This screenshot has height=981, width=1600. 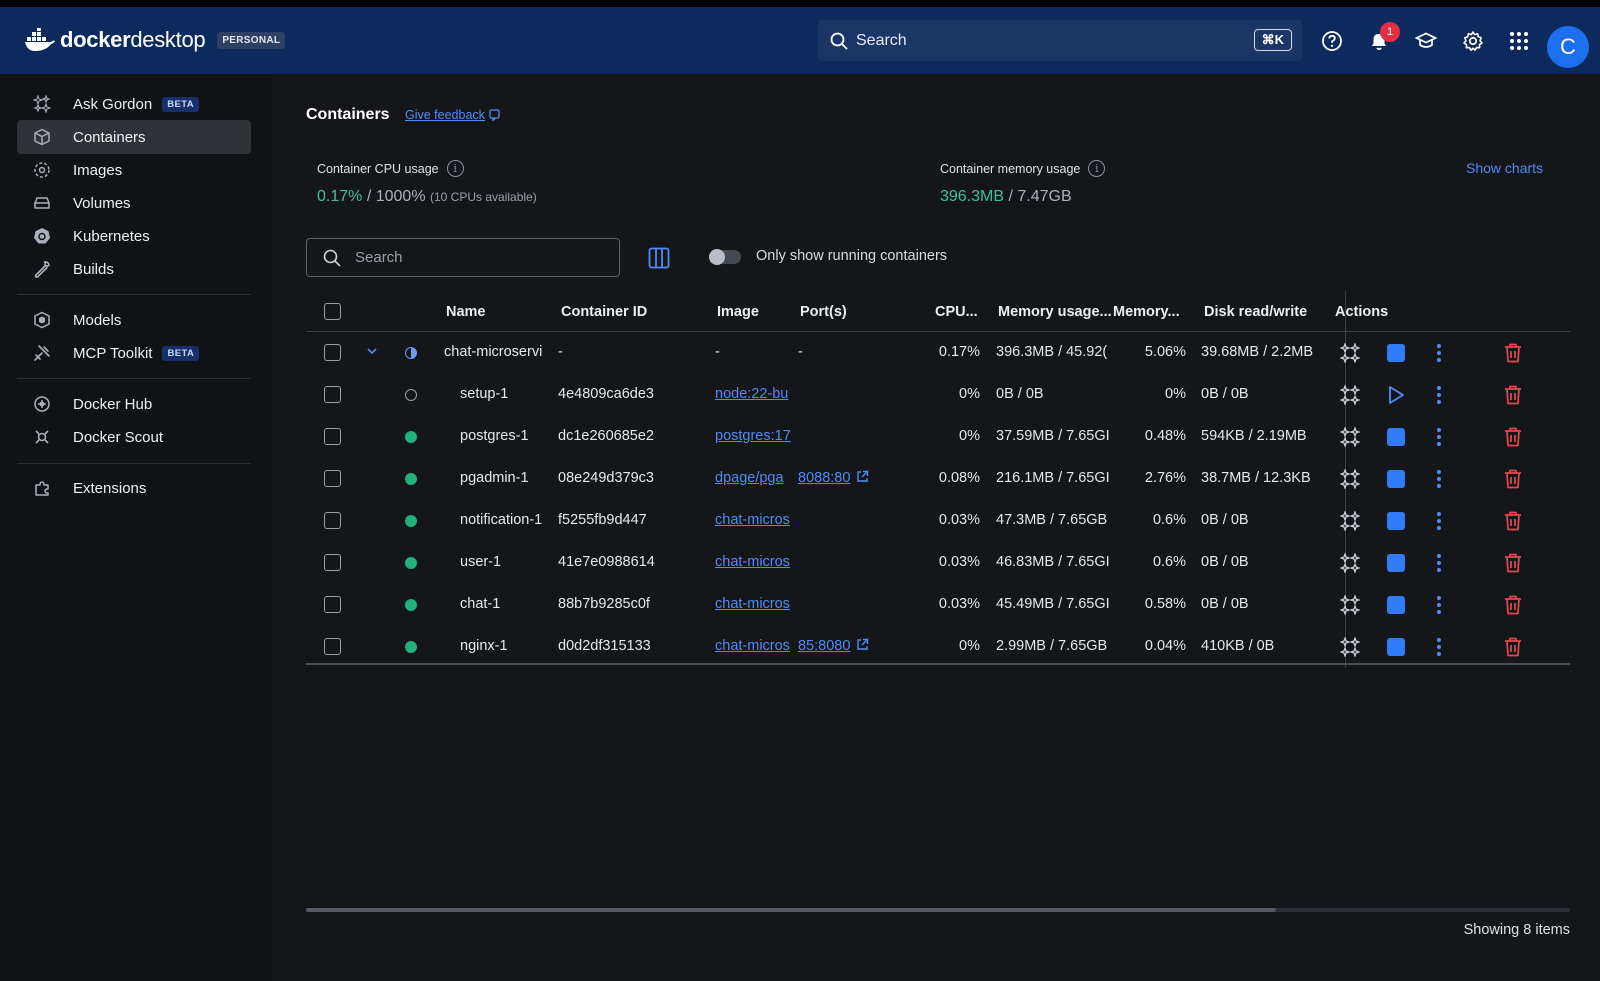 What do you see at coordinates (1255, 312) in the screenshot?
I see `column-header-disk: Disk read/write` at bounding box center [1255, 312].